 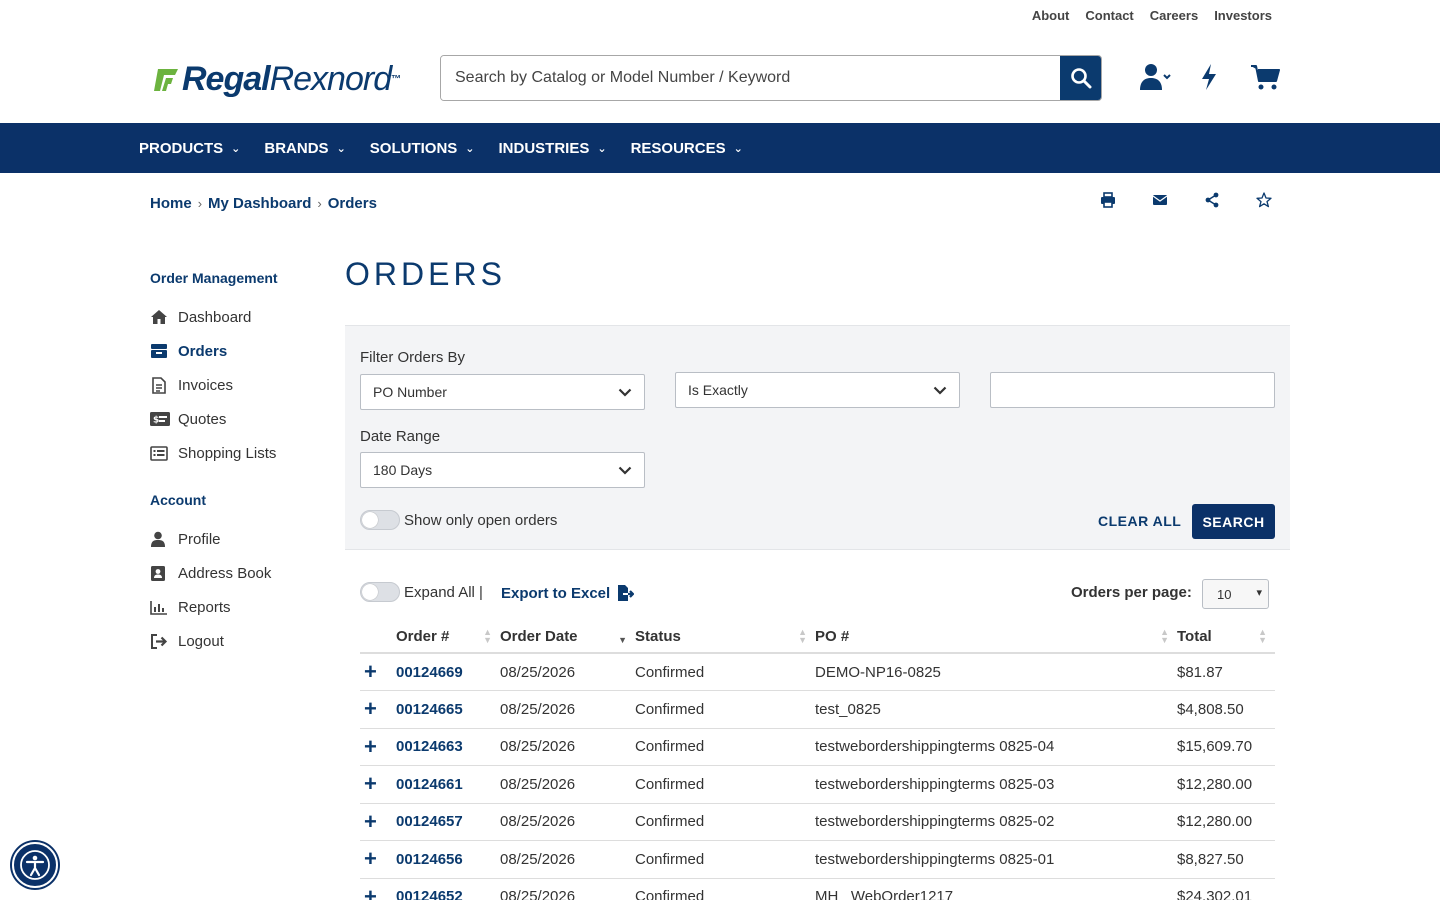 What do you see at coordinates (1235, 594) in the screenshot?
I see `orders-per-page-select: 10 ▾` at bounding box center [1235, 594].